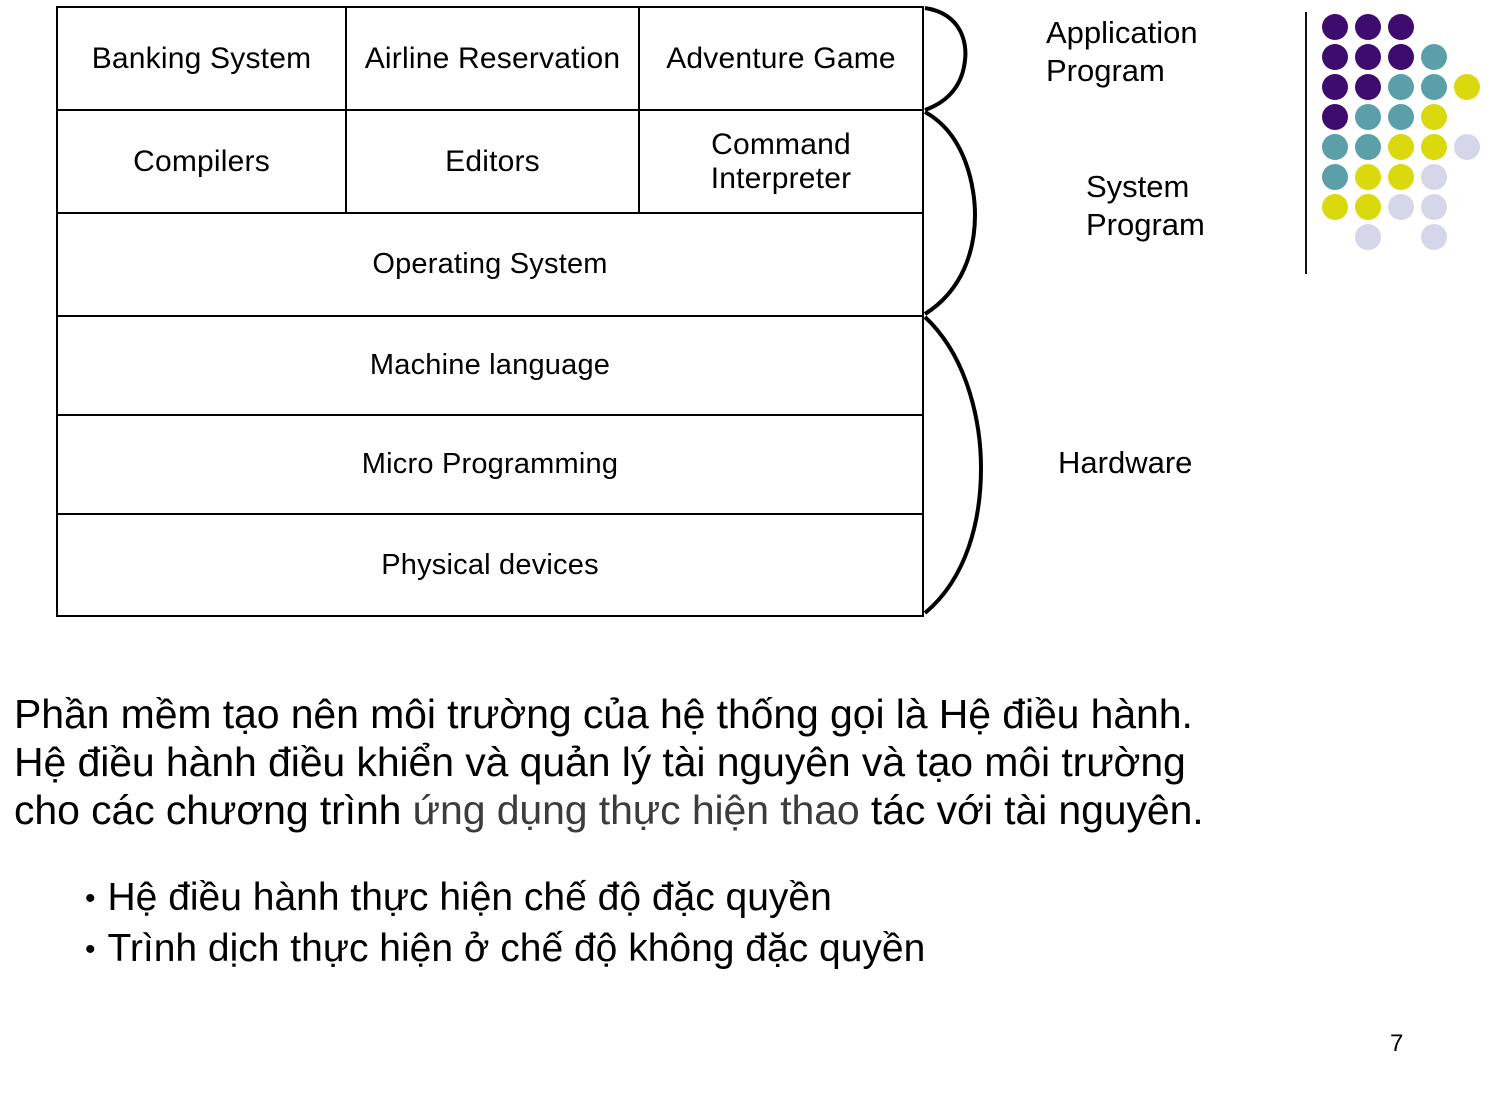 This screenshot has width=1495, height=1120. I want to click on brace-application, so click(946, 59).